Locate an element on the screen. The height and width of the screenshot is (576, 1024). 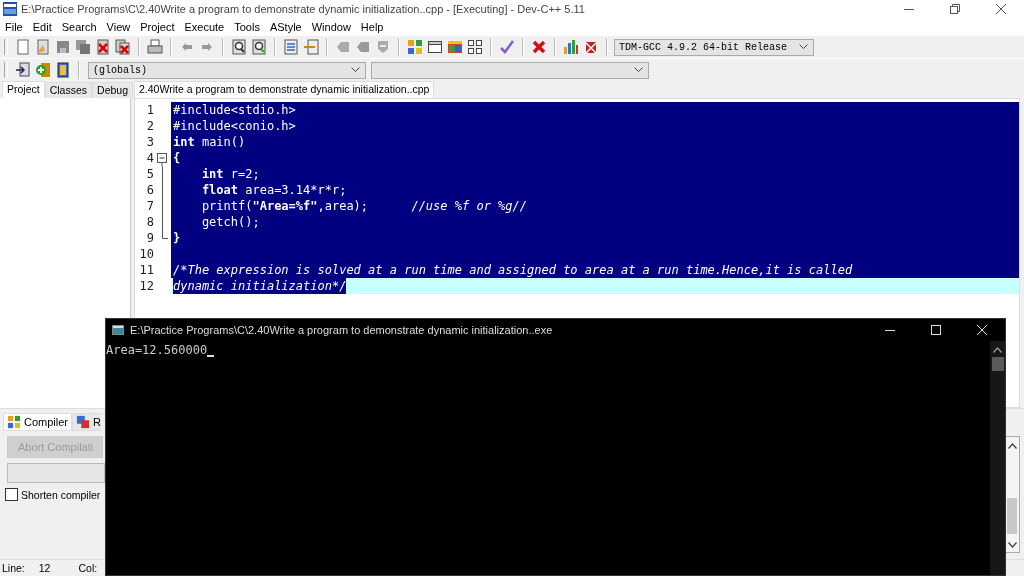
search-icon is located at coordinates (239, 47).